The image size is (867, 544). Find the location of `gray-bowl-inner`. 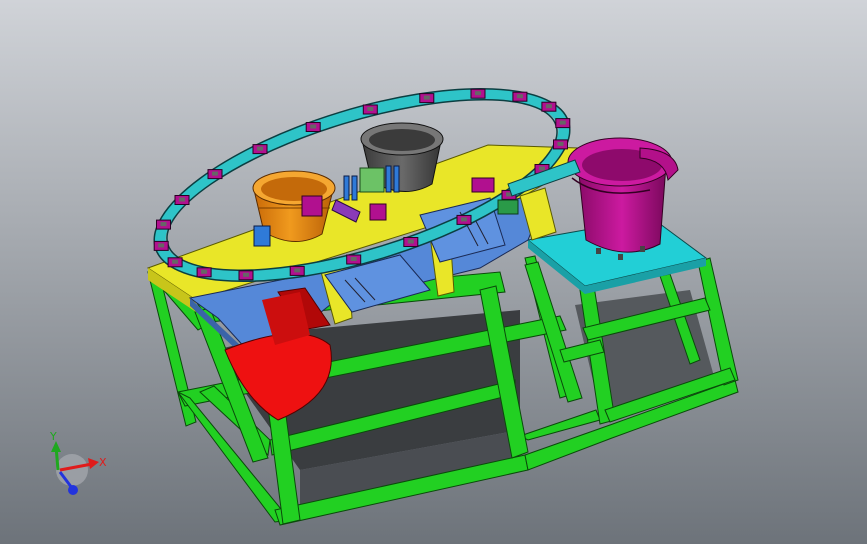

gray-bowl-inner is located at coordinates (402, 140).